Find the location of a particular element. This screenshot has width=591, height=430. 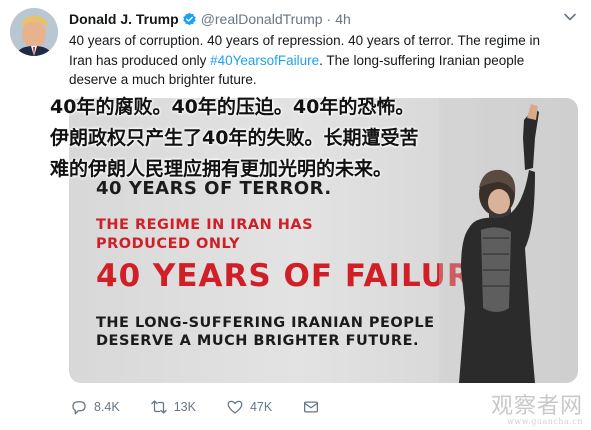

retweet-button: 13K is located at coordinates (173, 407).